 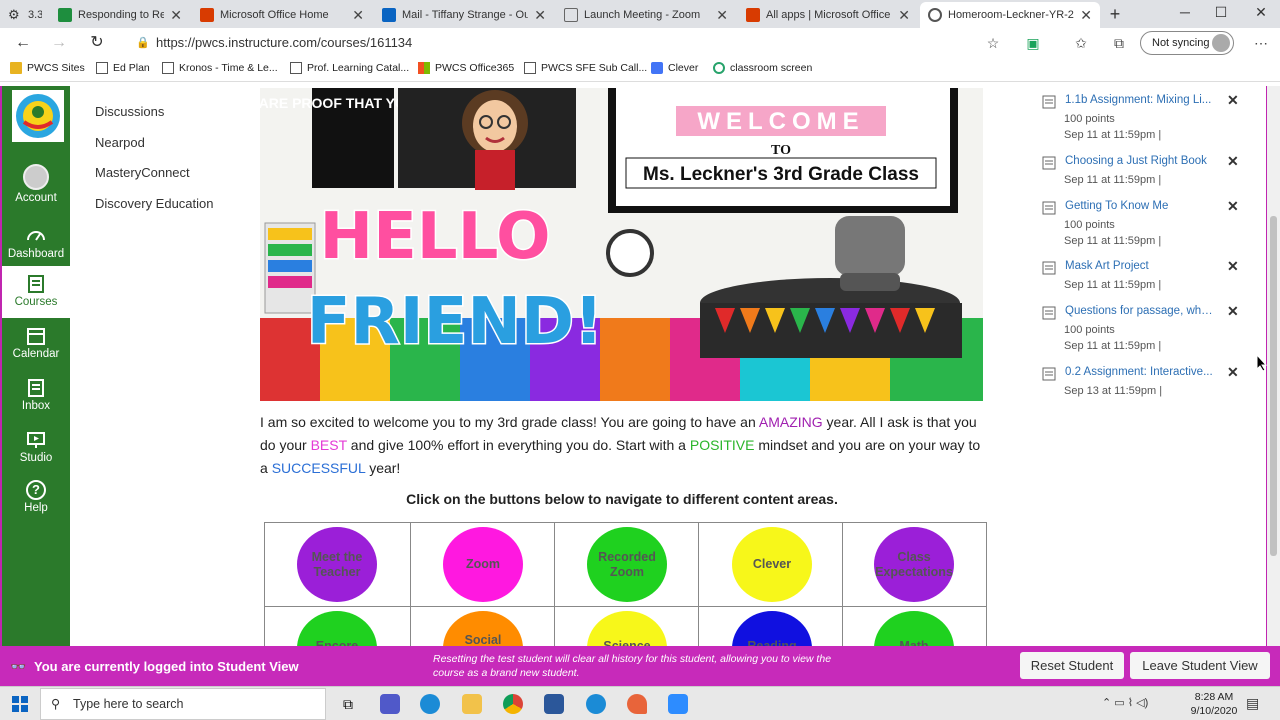 I want to click on favorites-icon: ✩, so click(x=1081, y=43).